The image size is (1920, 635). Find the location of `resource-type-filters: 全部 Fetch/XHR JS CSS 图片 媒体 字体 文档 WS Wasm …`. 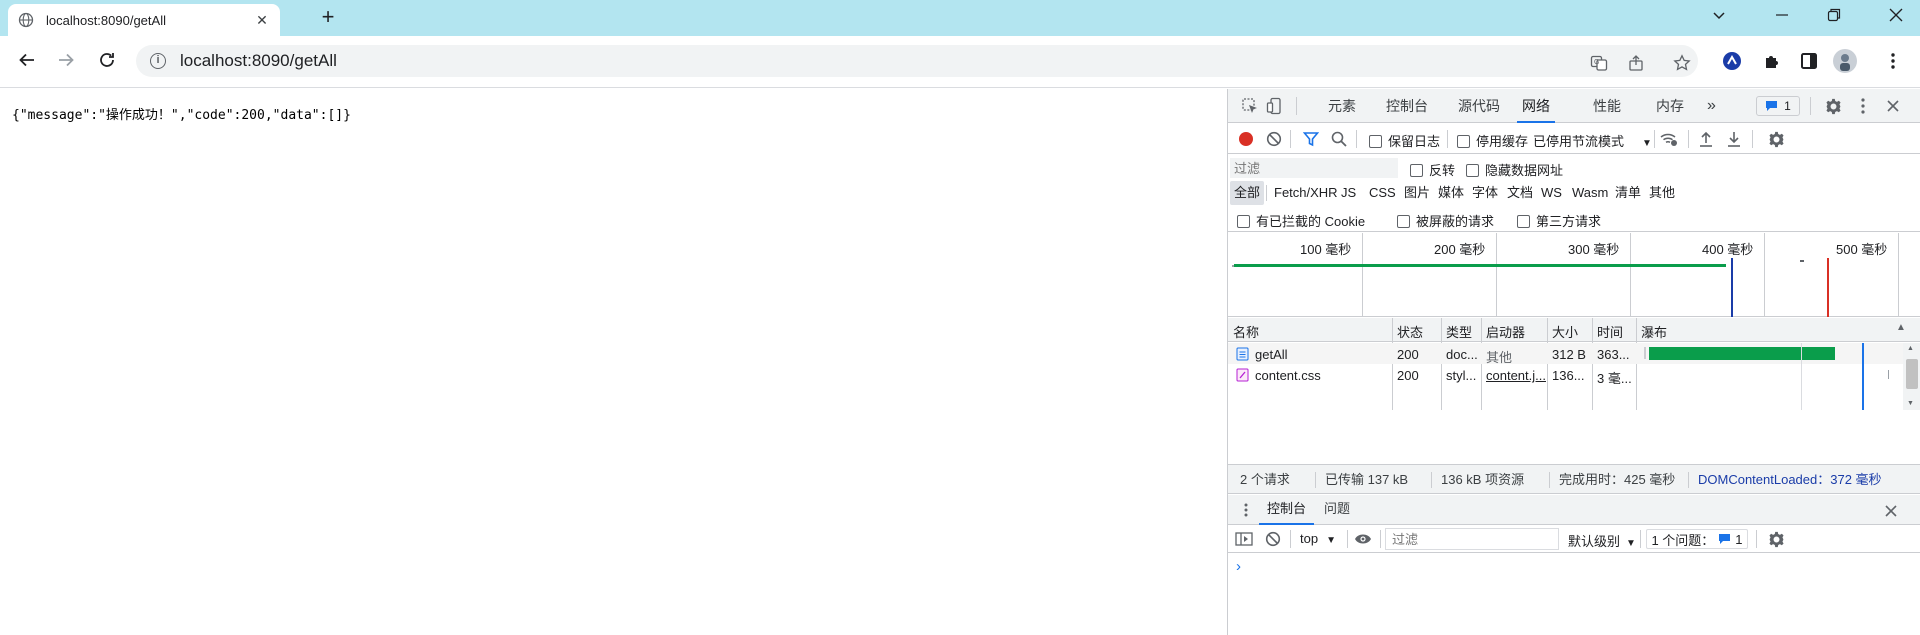

resource-type-filters: 全部 Fetch/XHR JS CSS 图片 媒体 字体 文档 WS Wasm … is located at coordinates (1574, 193).